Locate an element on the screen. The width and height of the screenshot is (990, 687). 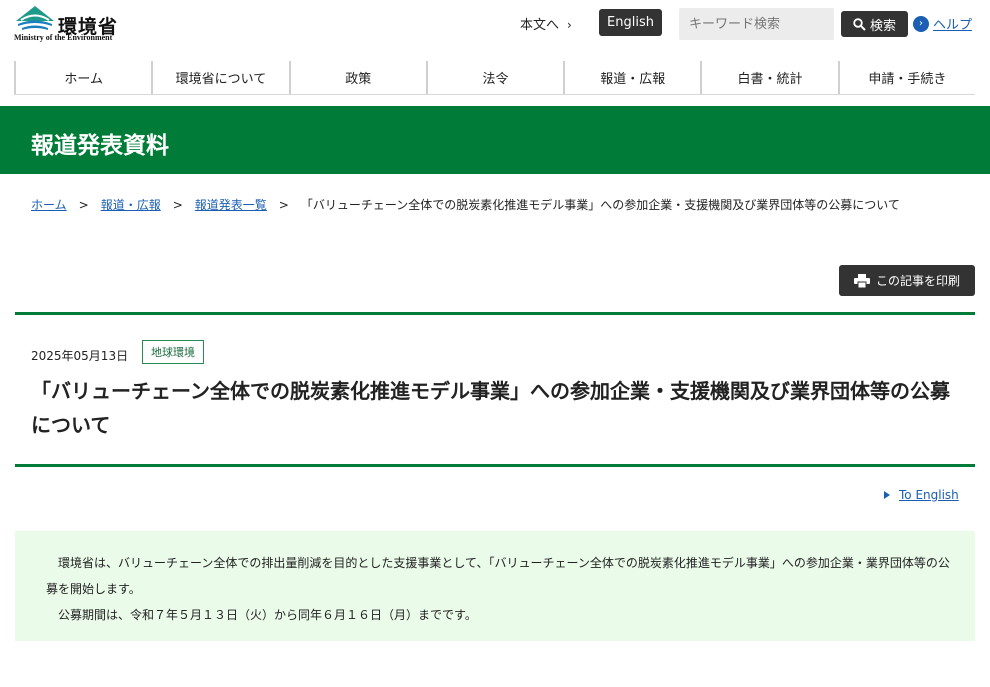
help-label: ヘルプ is located at coordinates (953, 25).